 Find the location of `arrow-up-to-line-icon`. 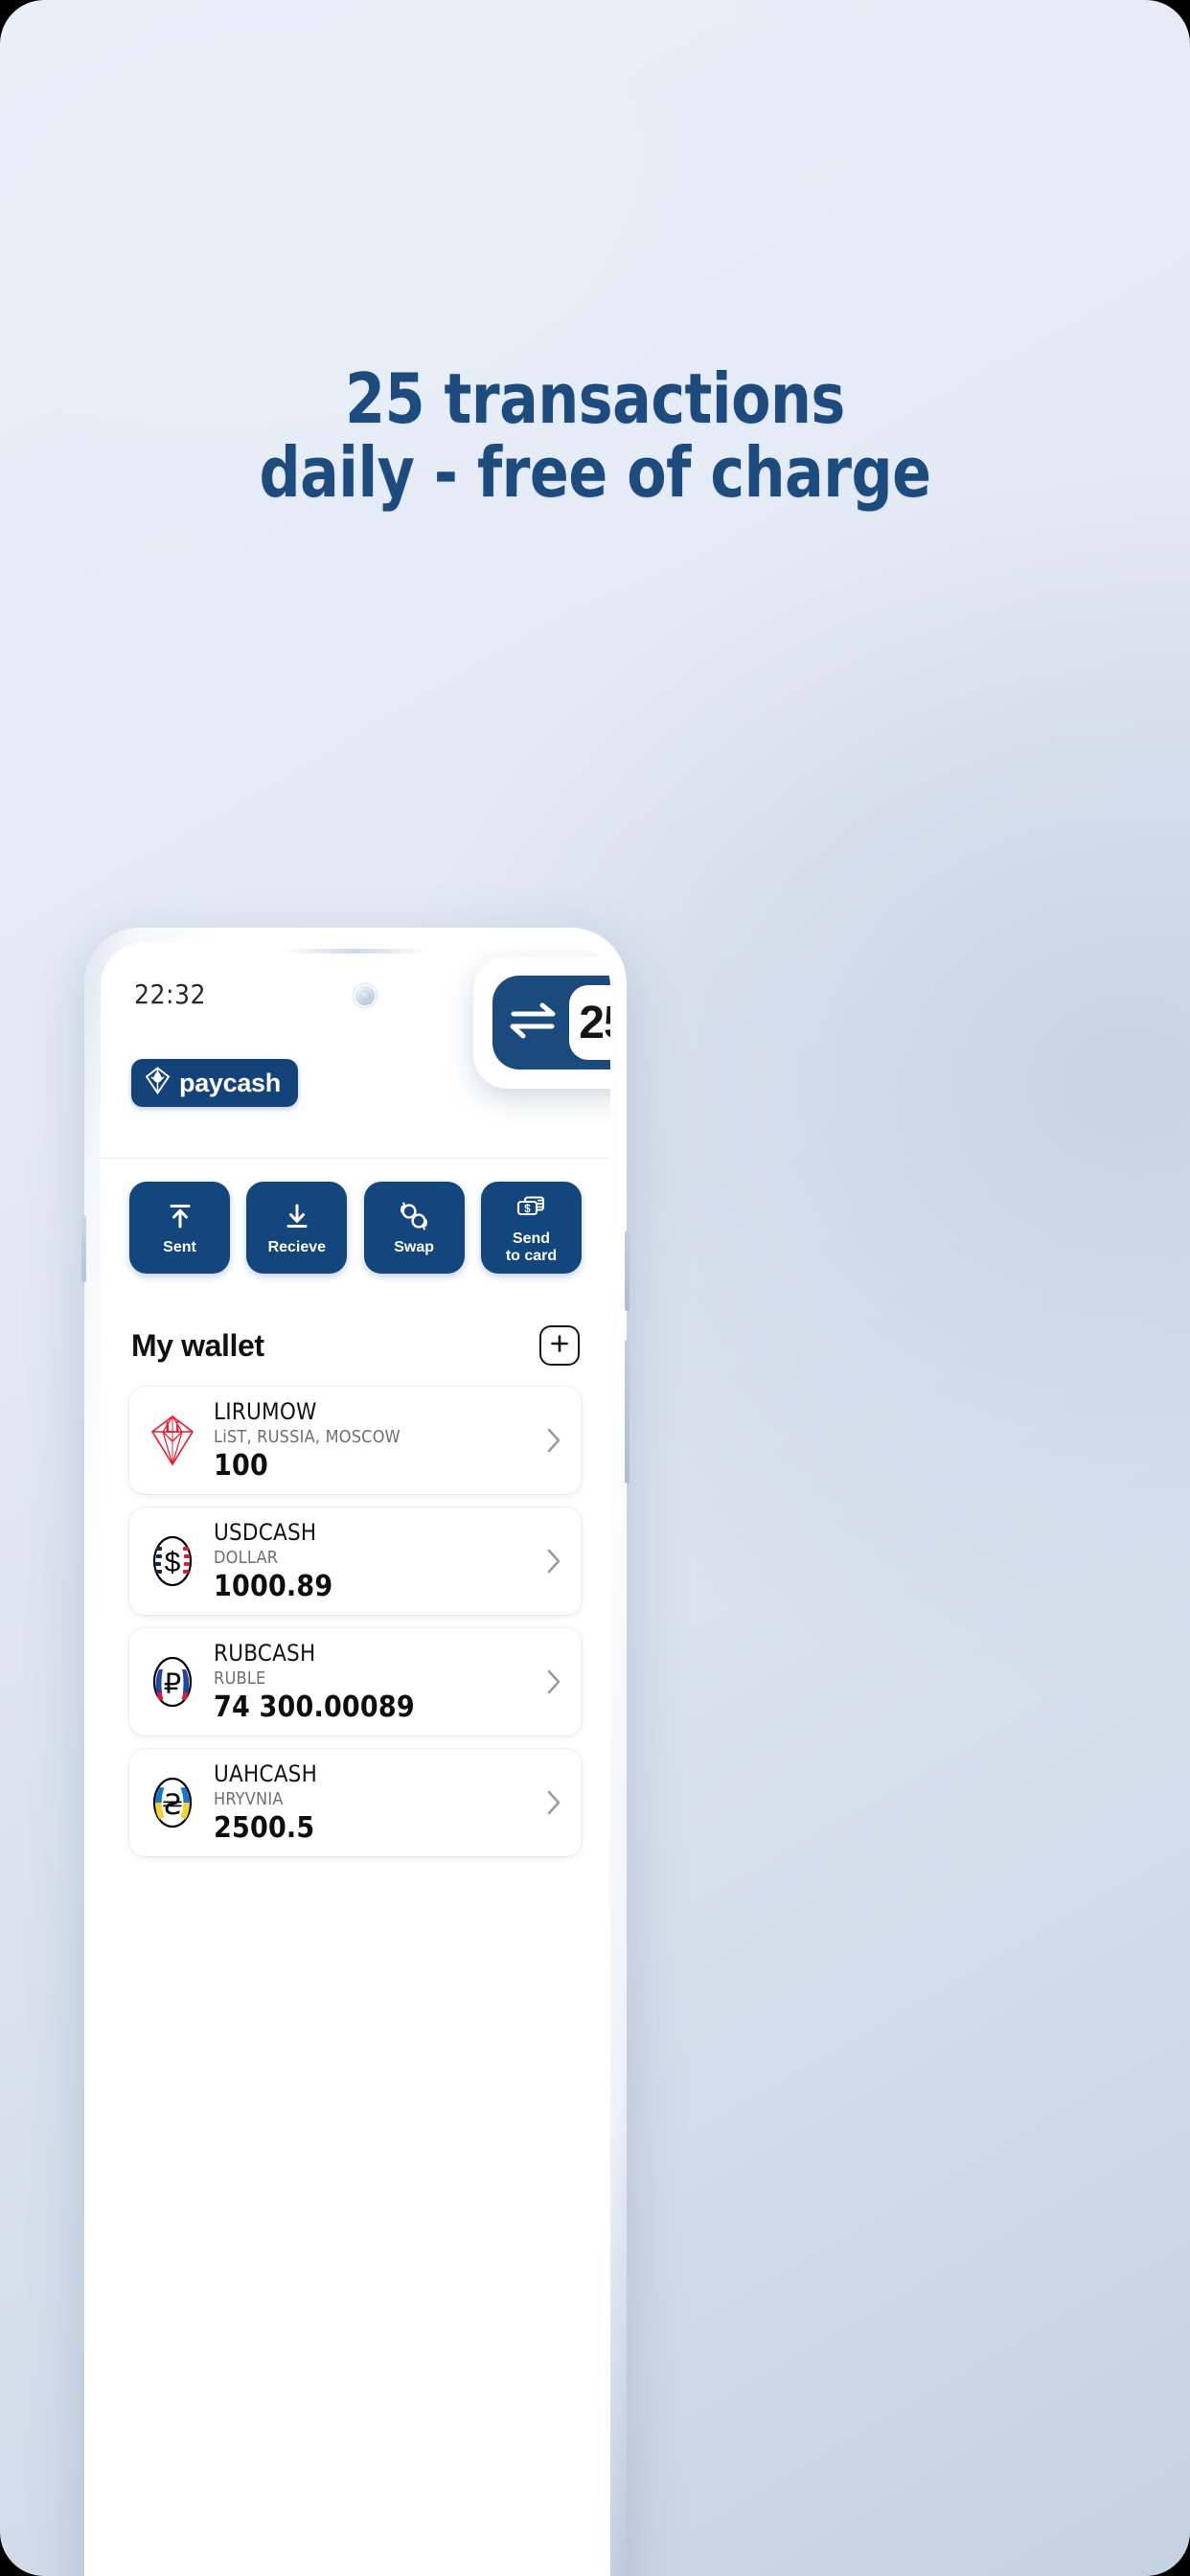

arrow-up-to-line-icon is located at coordinates (180, 1216).